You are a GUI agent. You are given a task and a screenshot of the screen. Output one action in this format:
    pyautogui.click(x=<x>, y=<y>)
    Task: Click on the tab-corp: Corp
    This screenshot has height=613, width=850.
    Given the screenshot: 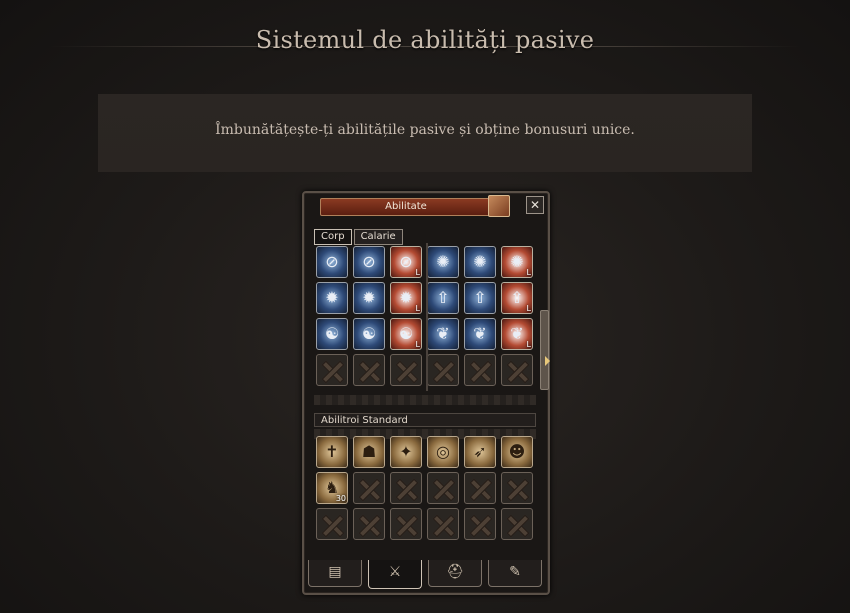 What is the action you would take?
    pyautogui.click(x=333, y=237)
    